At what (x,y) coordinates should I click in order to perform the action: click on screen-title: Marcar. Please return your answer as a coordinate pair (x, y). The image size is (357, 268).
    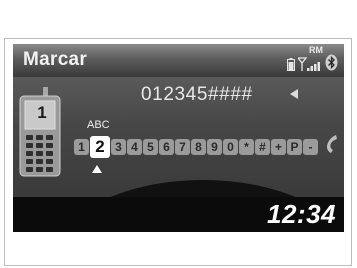
    Looking at the image, I should click on (55, 59).